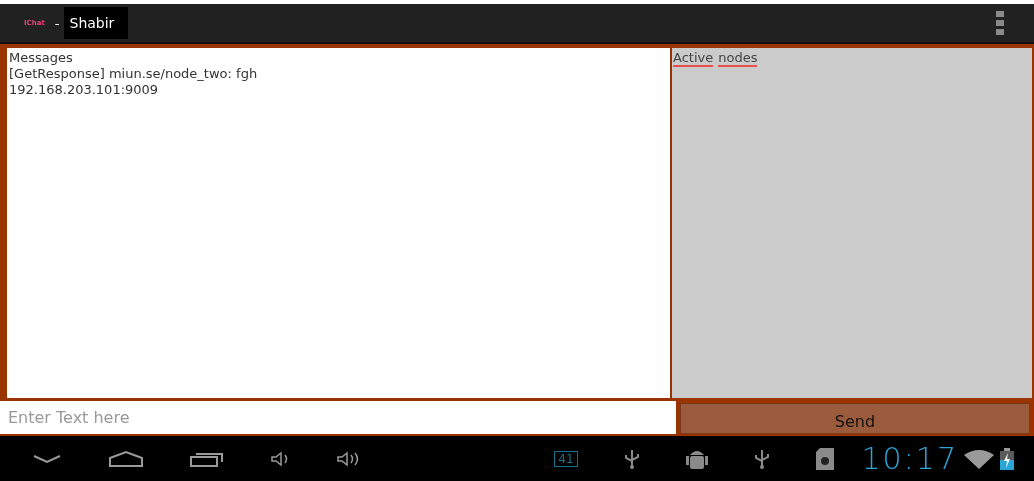  Describe the element at coordinates (47, 458) in the screenshot. I see `chevron-down-icon` at that location.